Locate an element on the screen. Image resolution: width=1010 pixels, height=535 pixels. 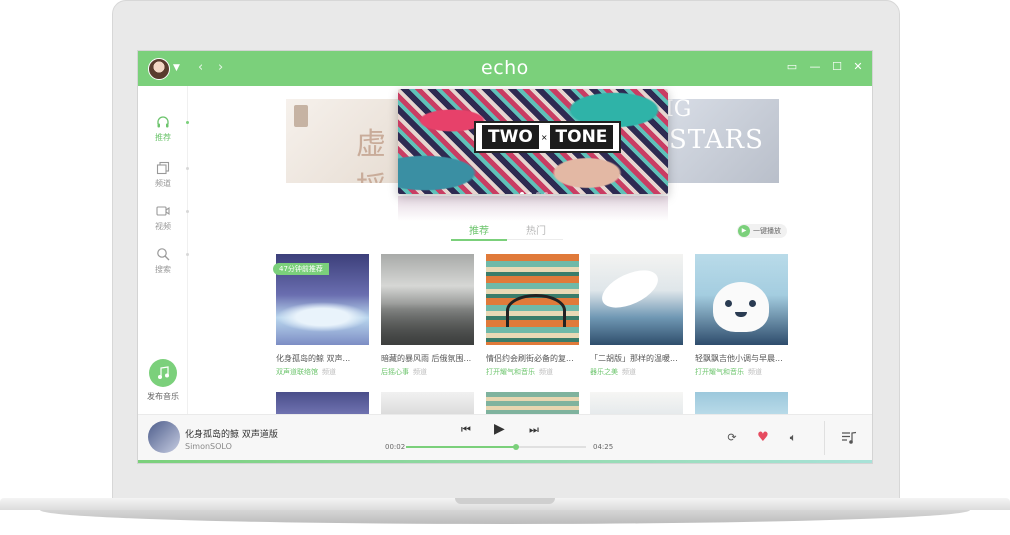
banner-slide-main: TWO × TONE is located at coordinates (533, 141).